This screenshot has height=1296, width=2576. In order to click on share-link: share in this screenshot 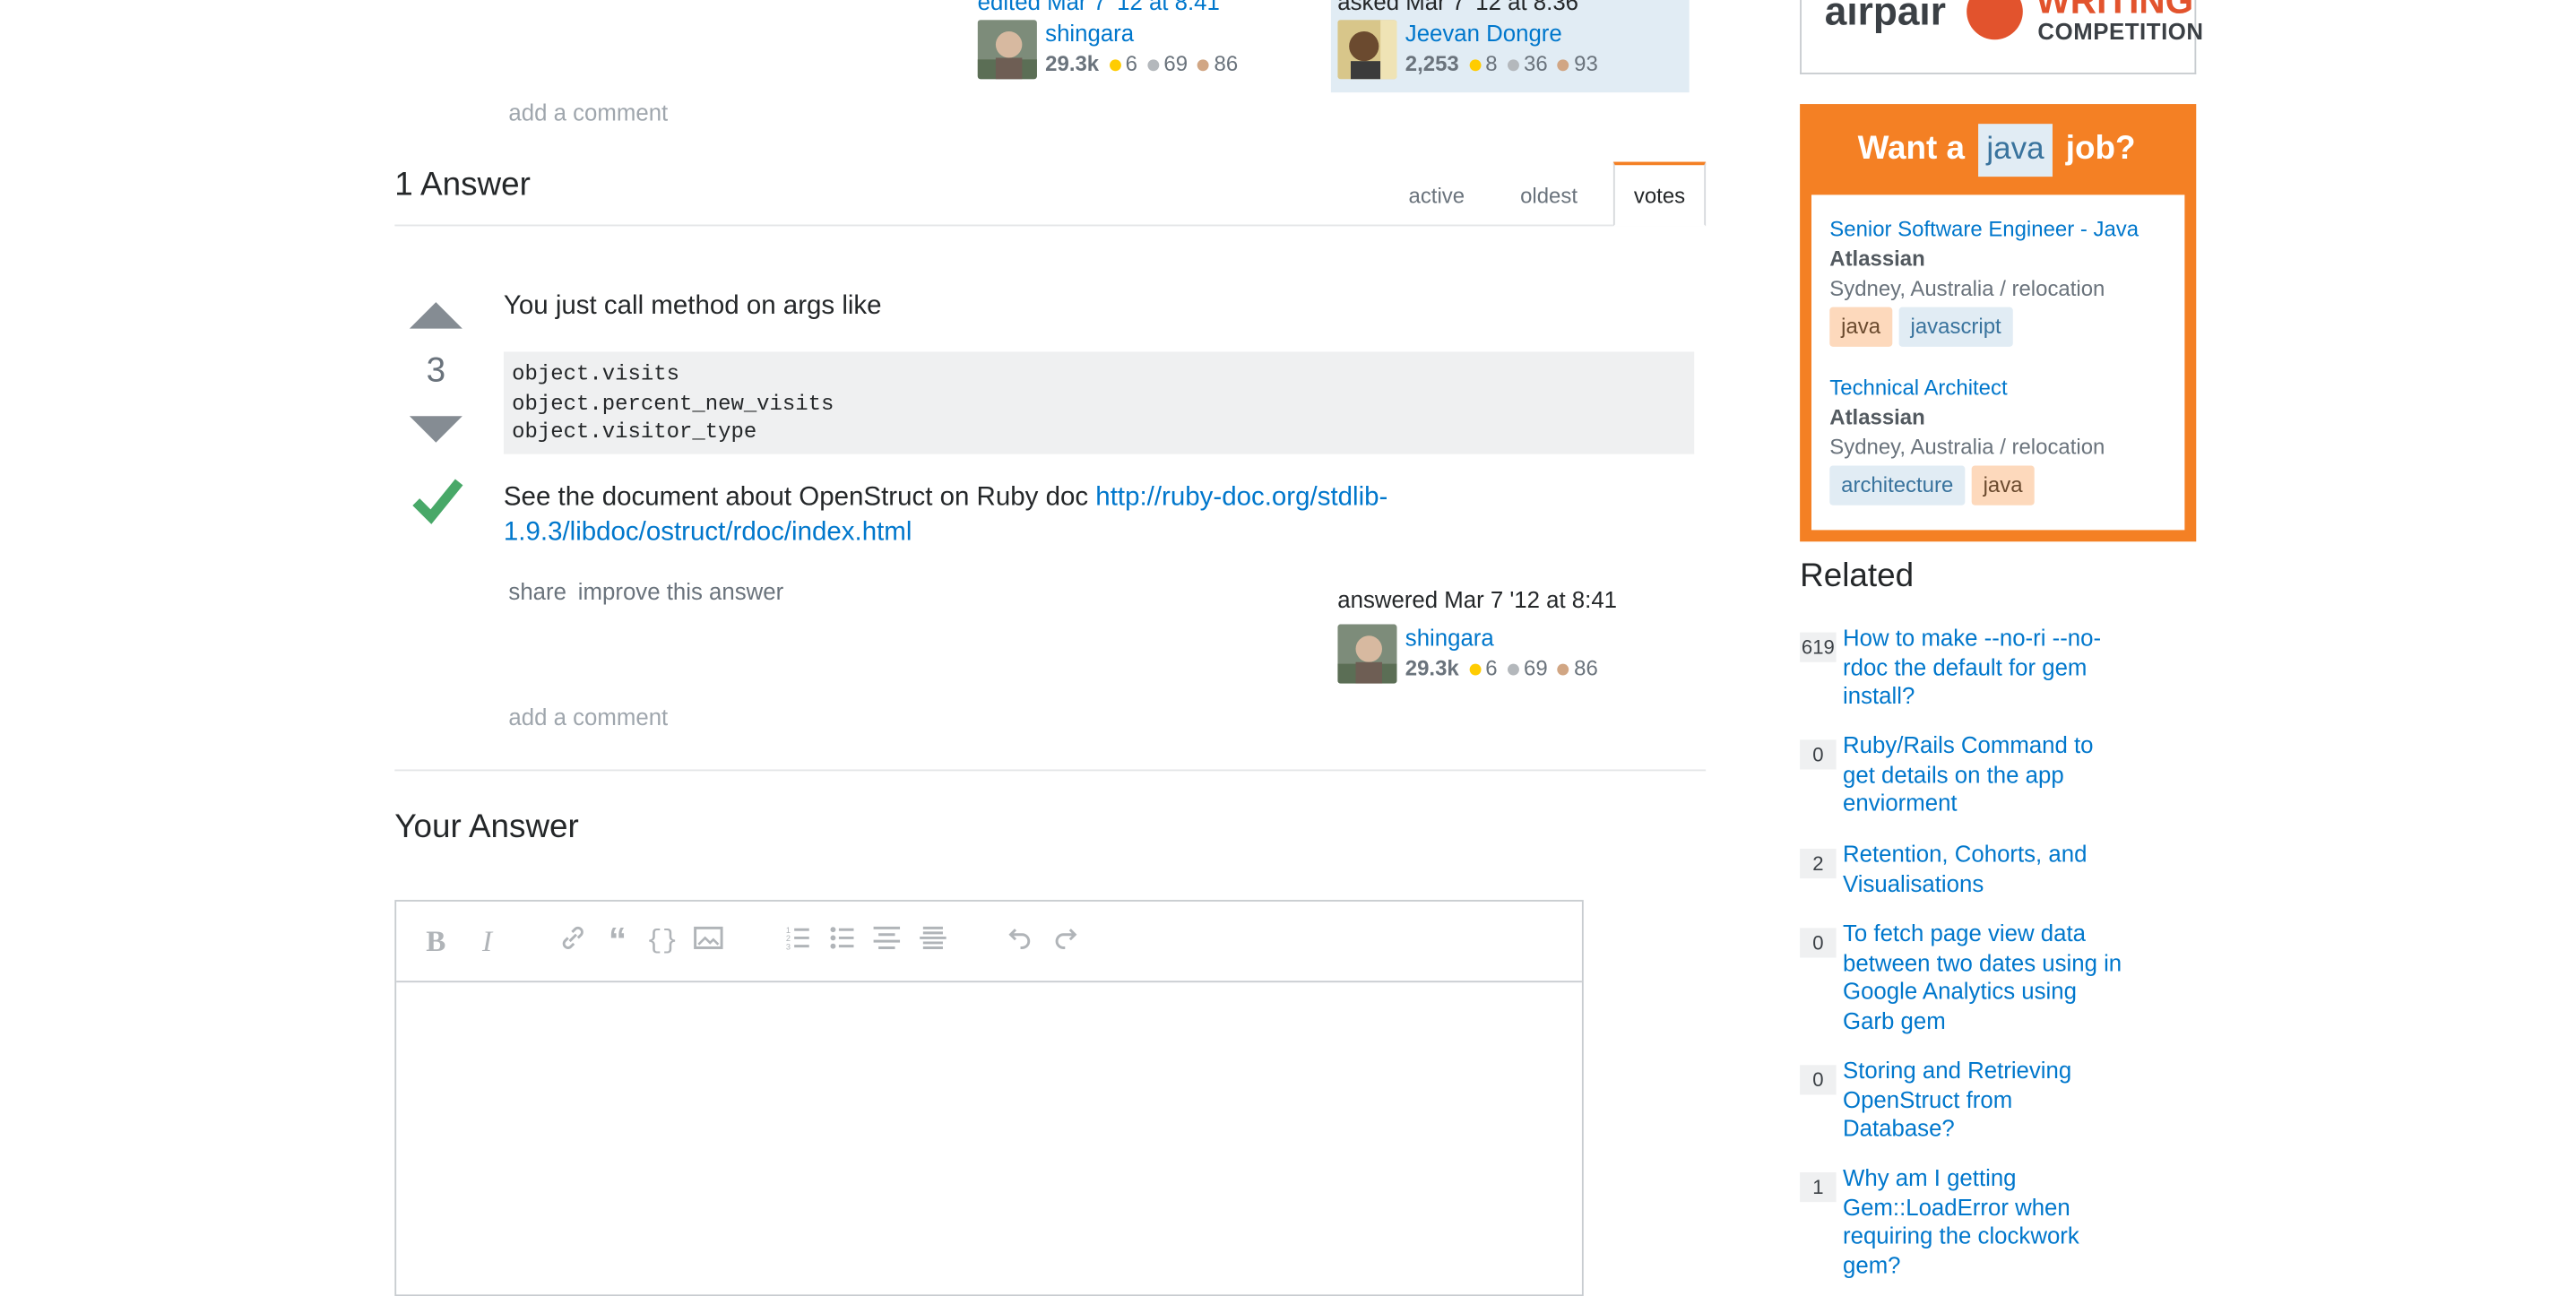, I will do `click(537, 591)`.